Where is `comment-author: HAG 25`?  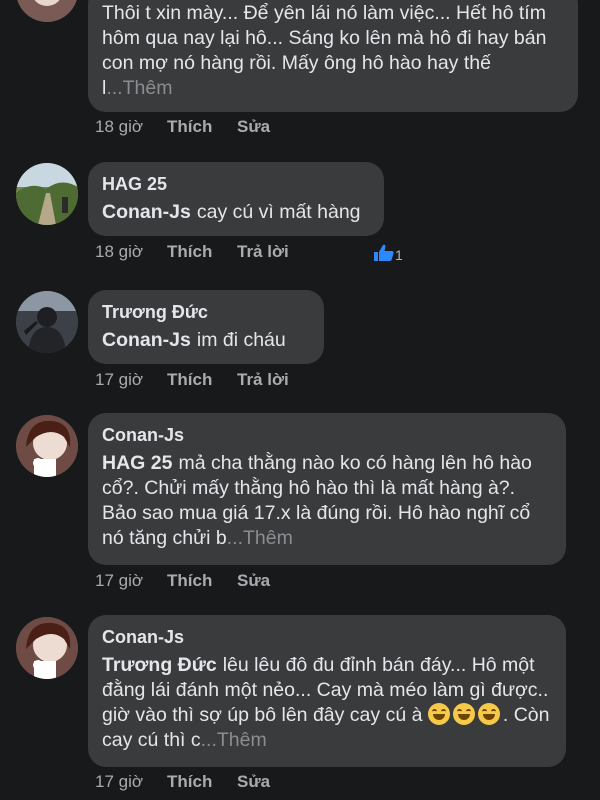 comment-author: HAG 25 is located at coordinates (236, 184).